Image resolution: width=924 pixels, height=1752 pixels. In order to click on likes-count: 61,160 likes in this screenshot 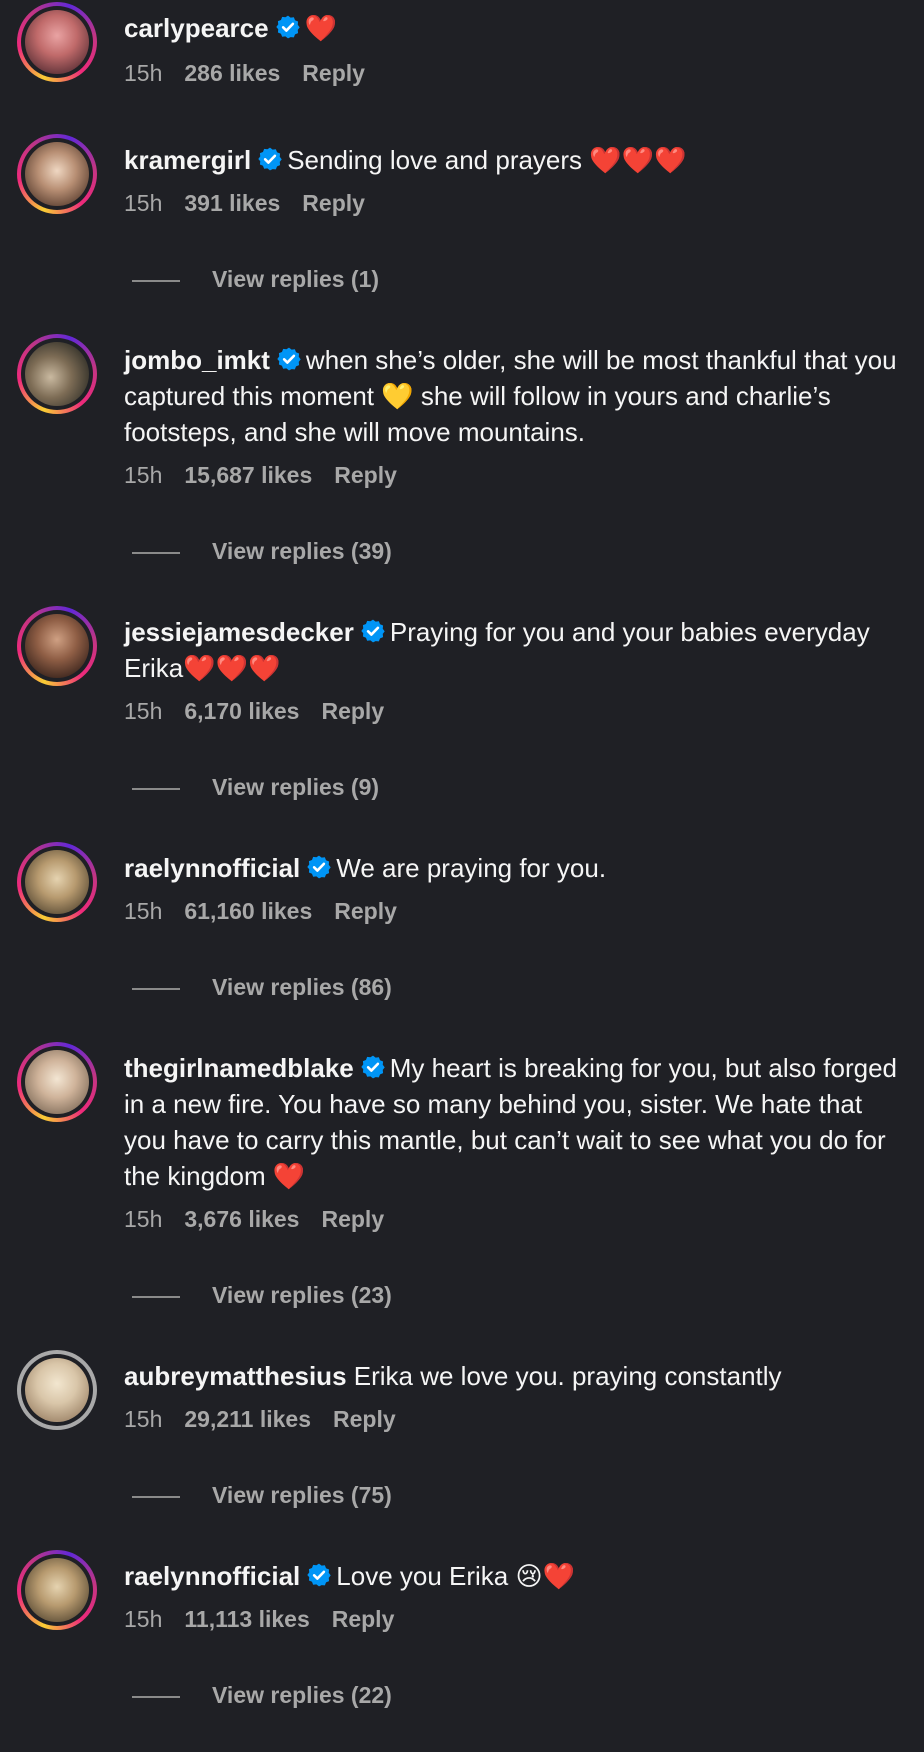, I will do `click(248, 911)`.